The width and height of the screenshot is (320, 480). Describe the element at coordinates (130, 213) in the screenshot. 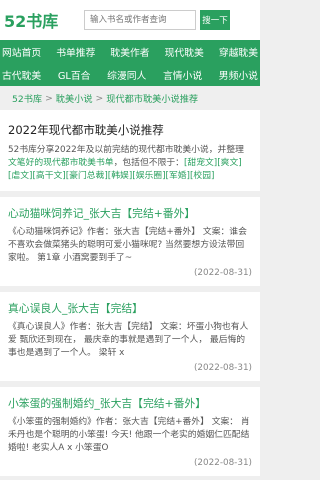

I see `book-title-link: 心动猫咪饲养记_张大吉【完结+番外】` at that location.